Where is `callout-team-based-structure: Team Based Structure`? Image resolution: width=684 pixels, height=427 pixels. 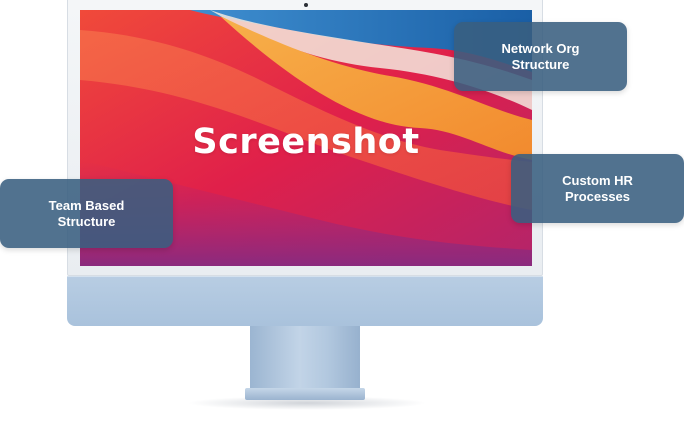 callout-team-based-structure: Team Based Structure is located at coordinates (86, 213).